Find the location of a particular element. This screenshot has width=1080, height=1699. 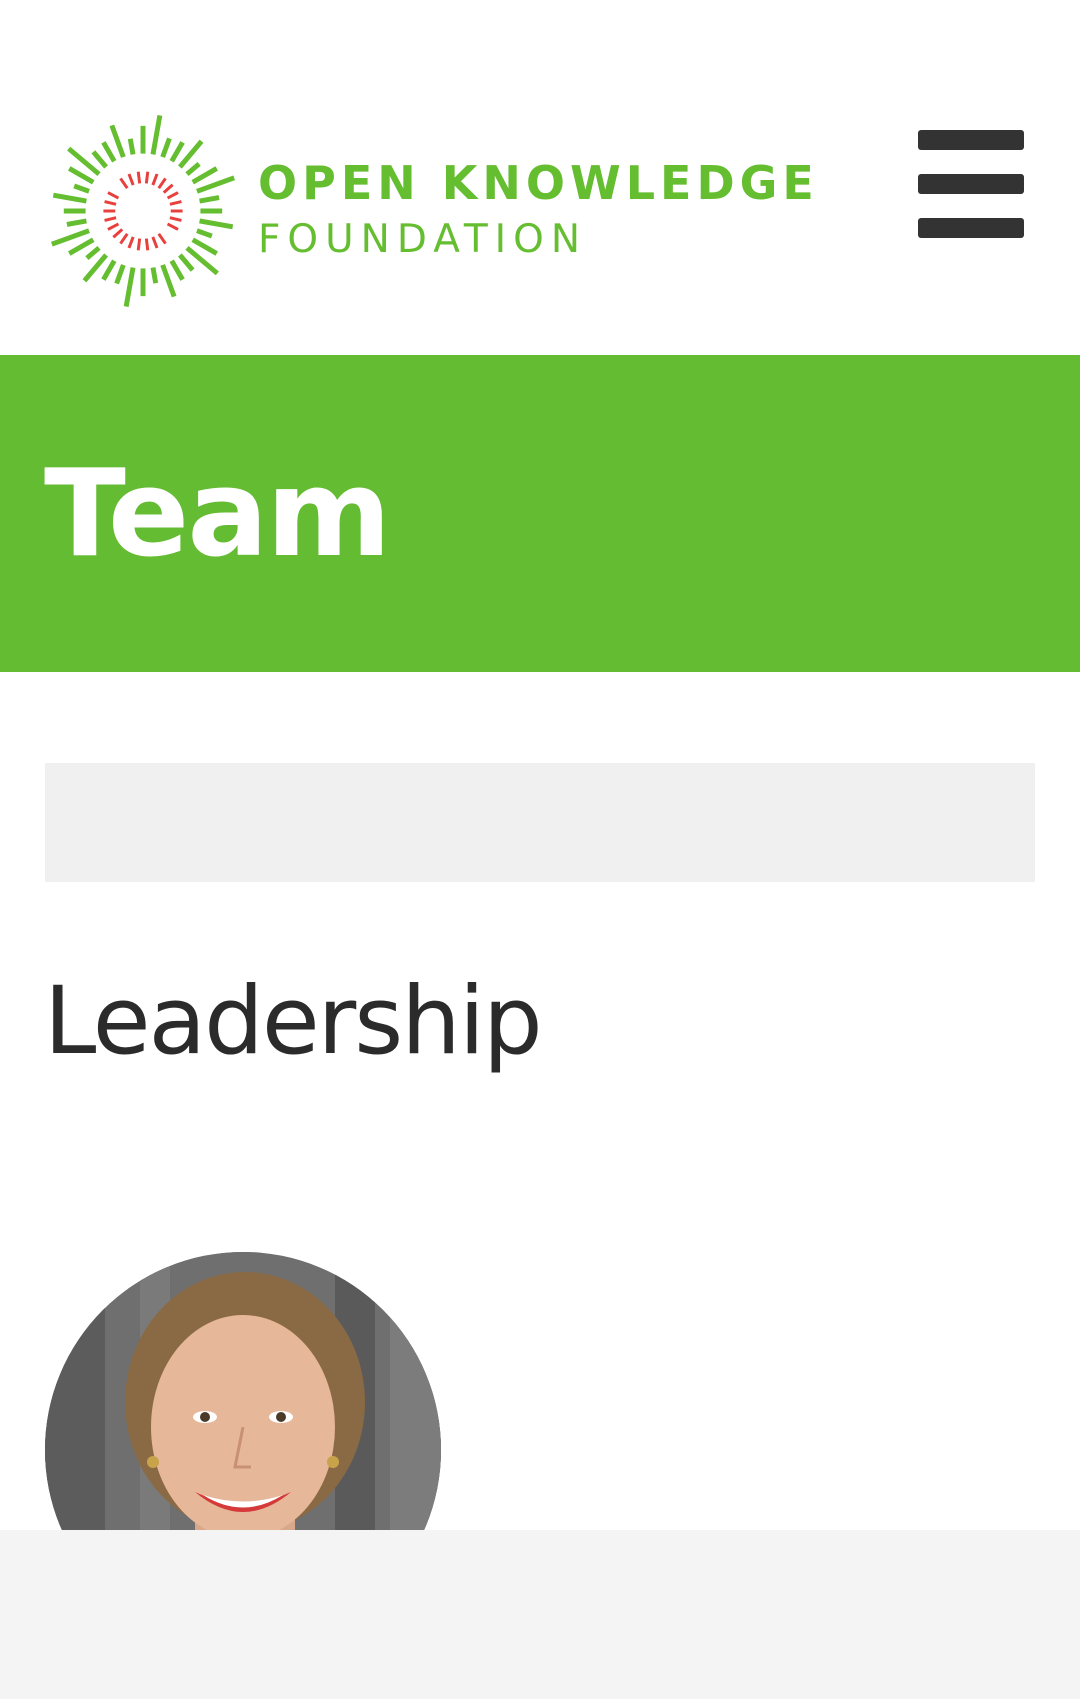

open-knowledge-logo-icon is located at coordinates (143, 211).